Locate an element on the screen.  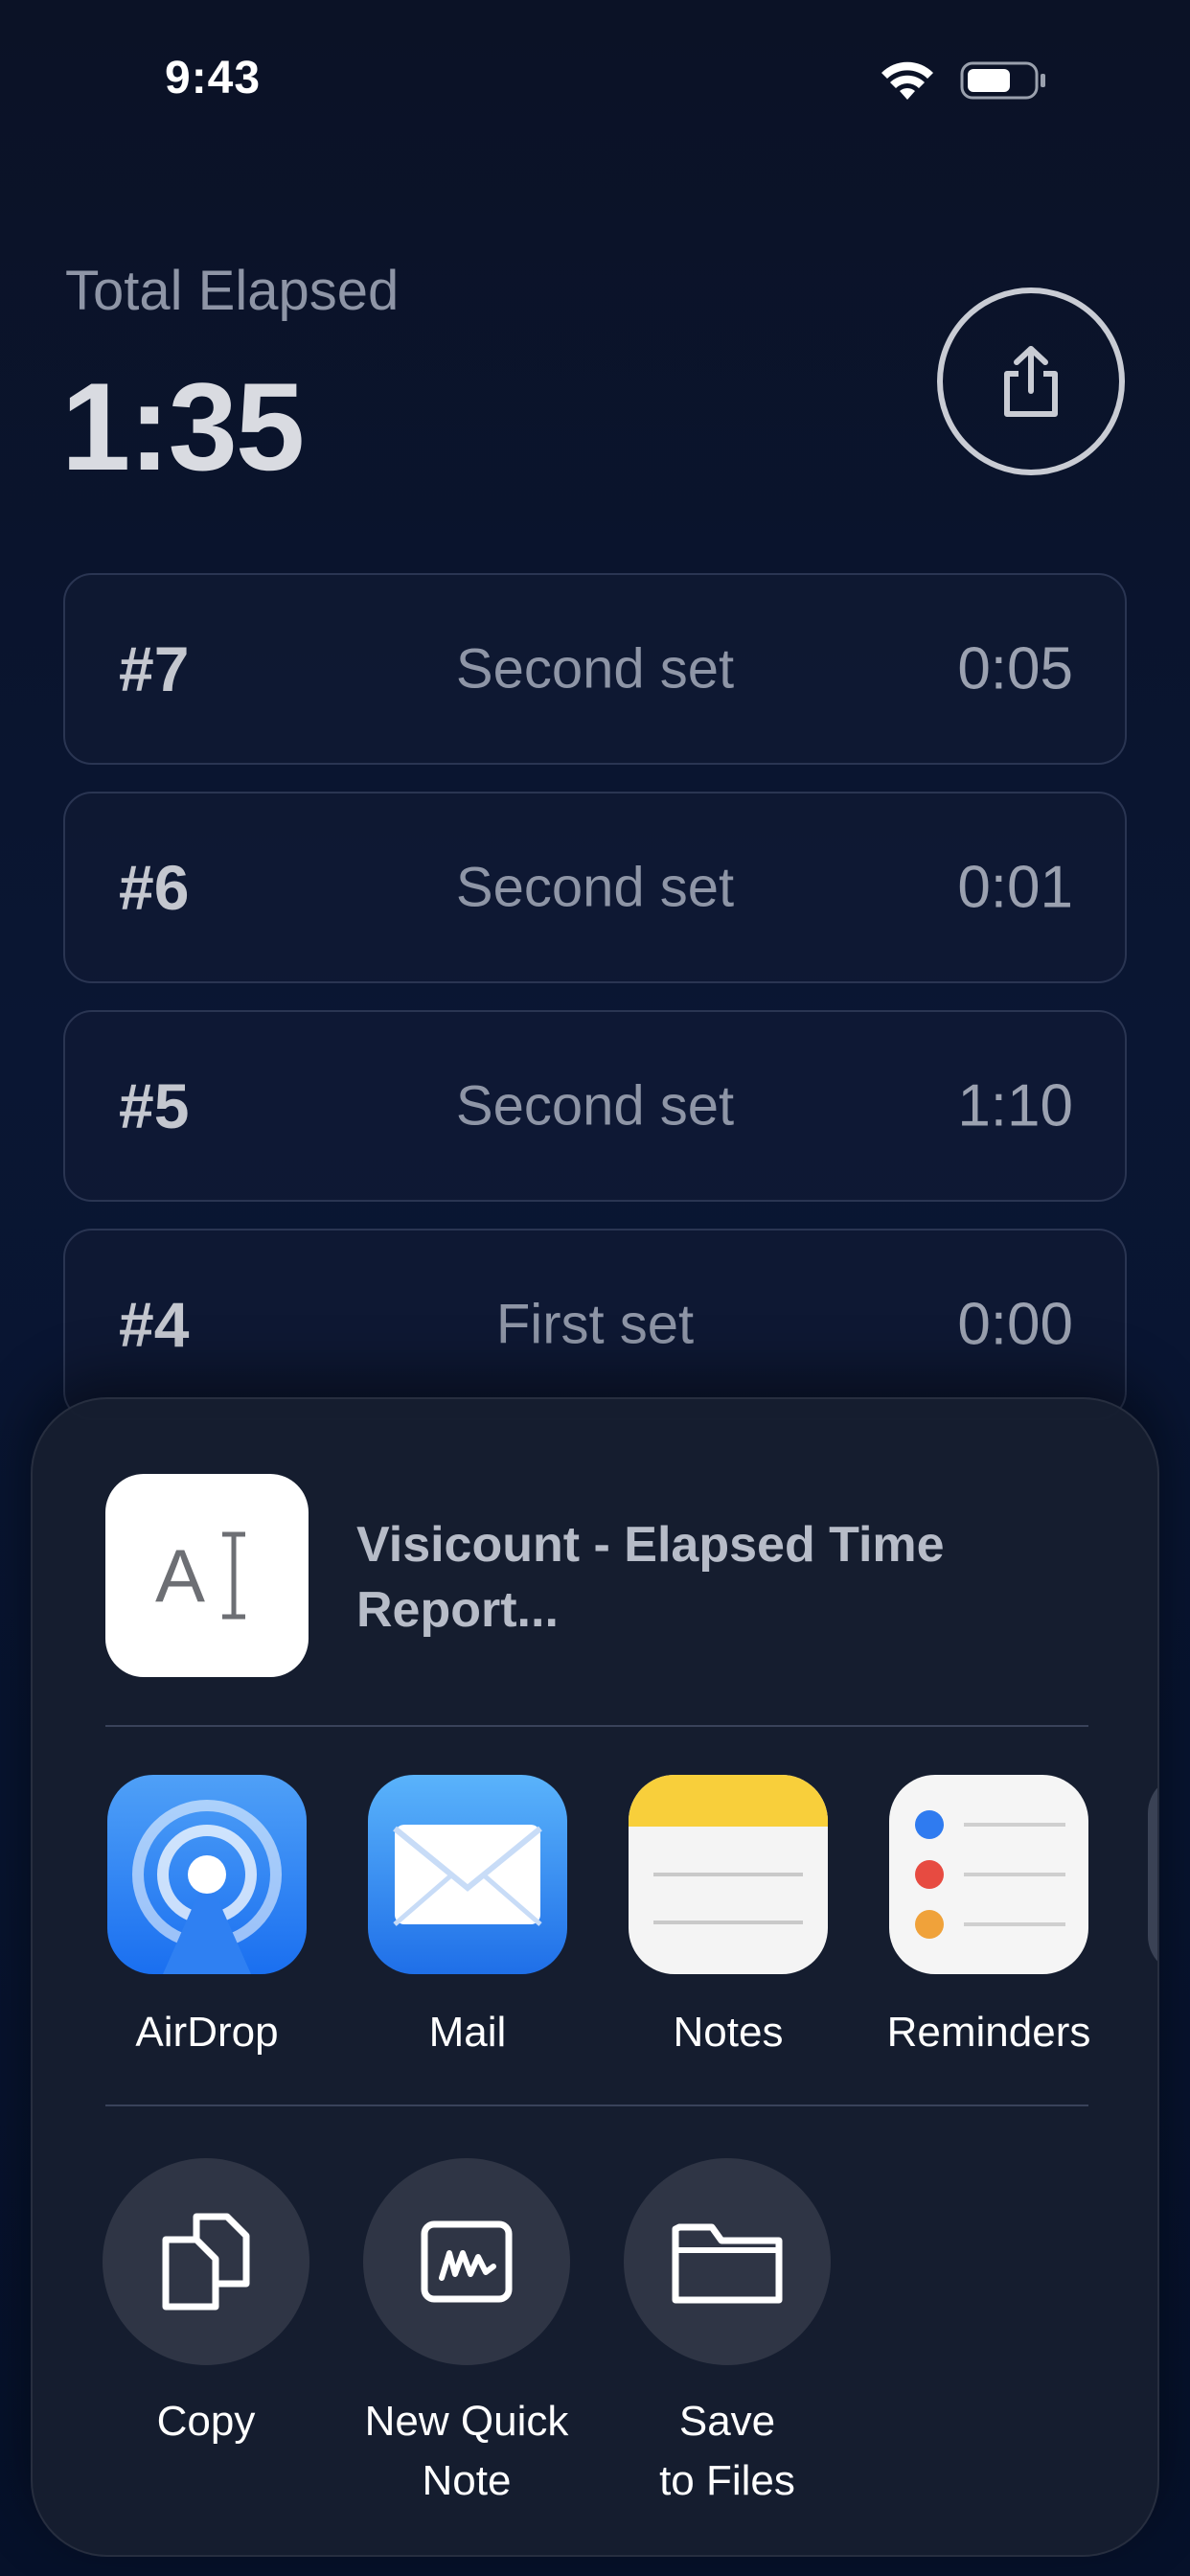
lap-time: 0:05 is located at coordinates (1015, 668).